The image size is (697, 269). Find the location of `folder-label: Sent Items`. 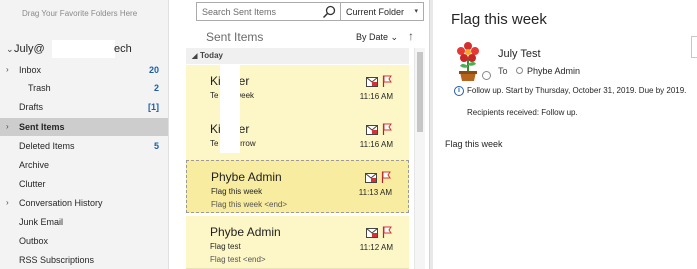

folder-label: Sent Items is located at coordinates (42, 127).